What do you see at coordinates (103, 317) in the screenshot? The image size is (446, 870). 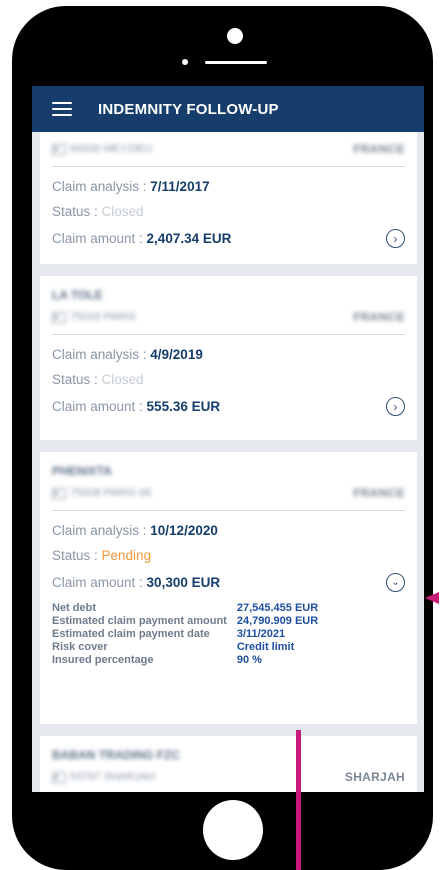 I see `location: 75018 PARIS` at bounding box center [103, 317].